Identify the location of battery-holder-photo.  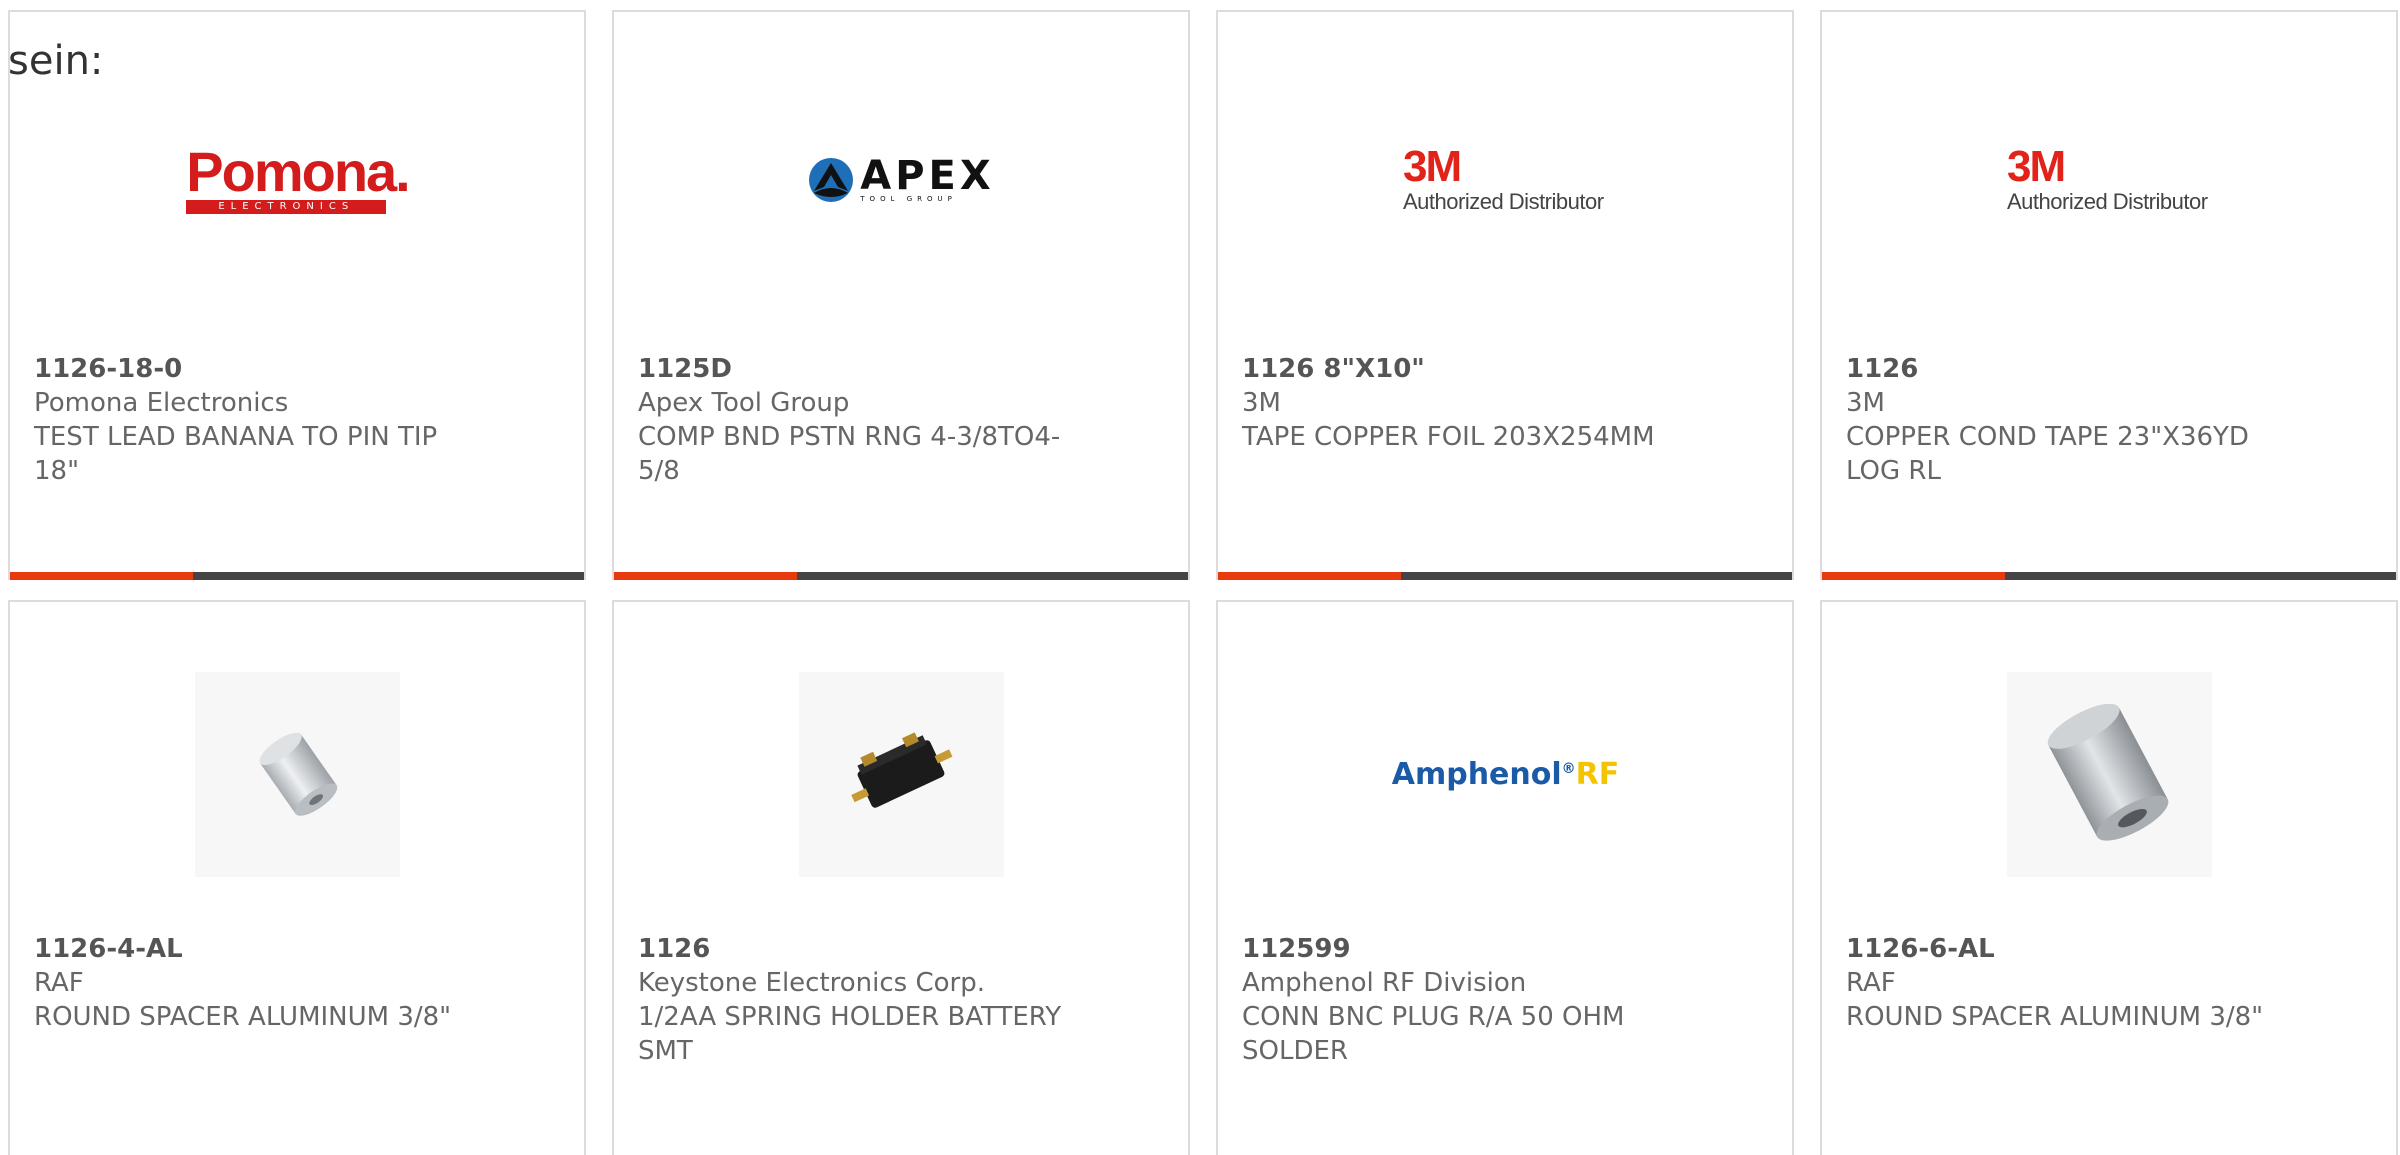
(901, 774).